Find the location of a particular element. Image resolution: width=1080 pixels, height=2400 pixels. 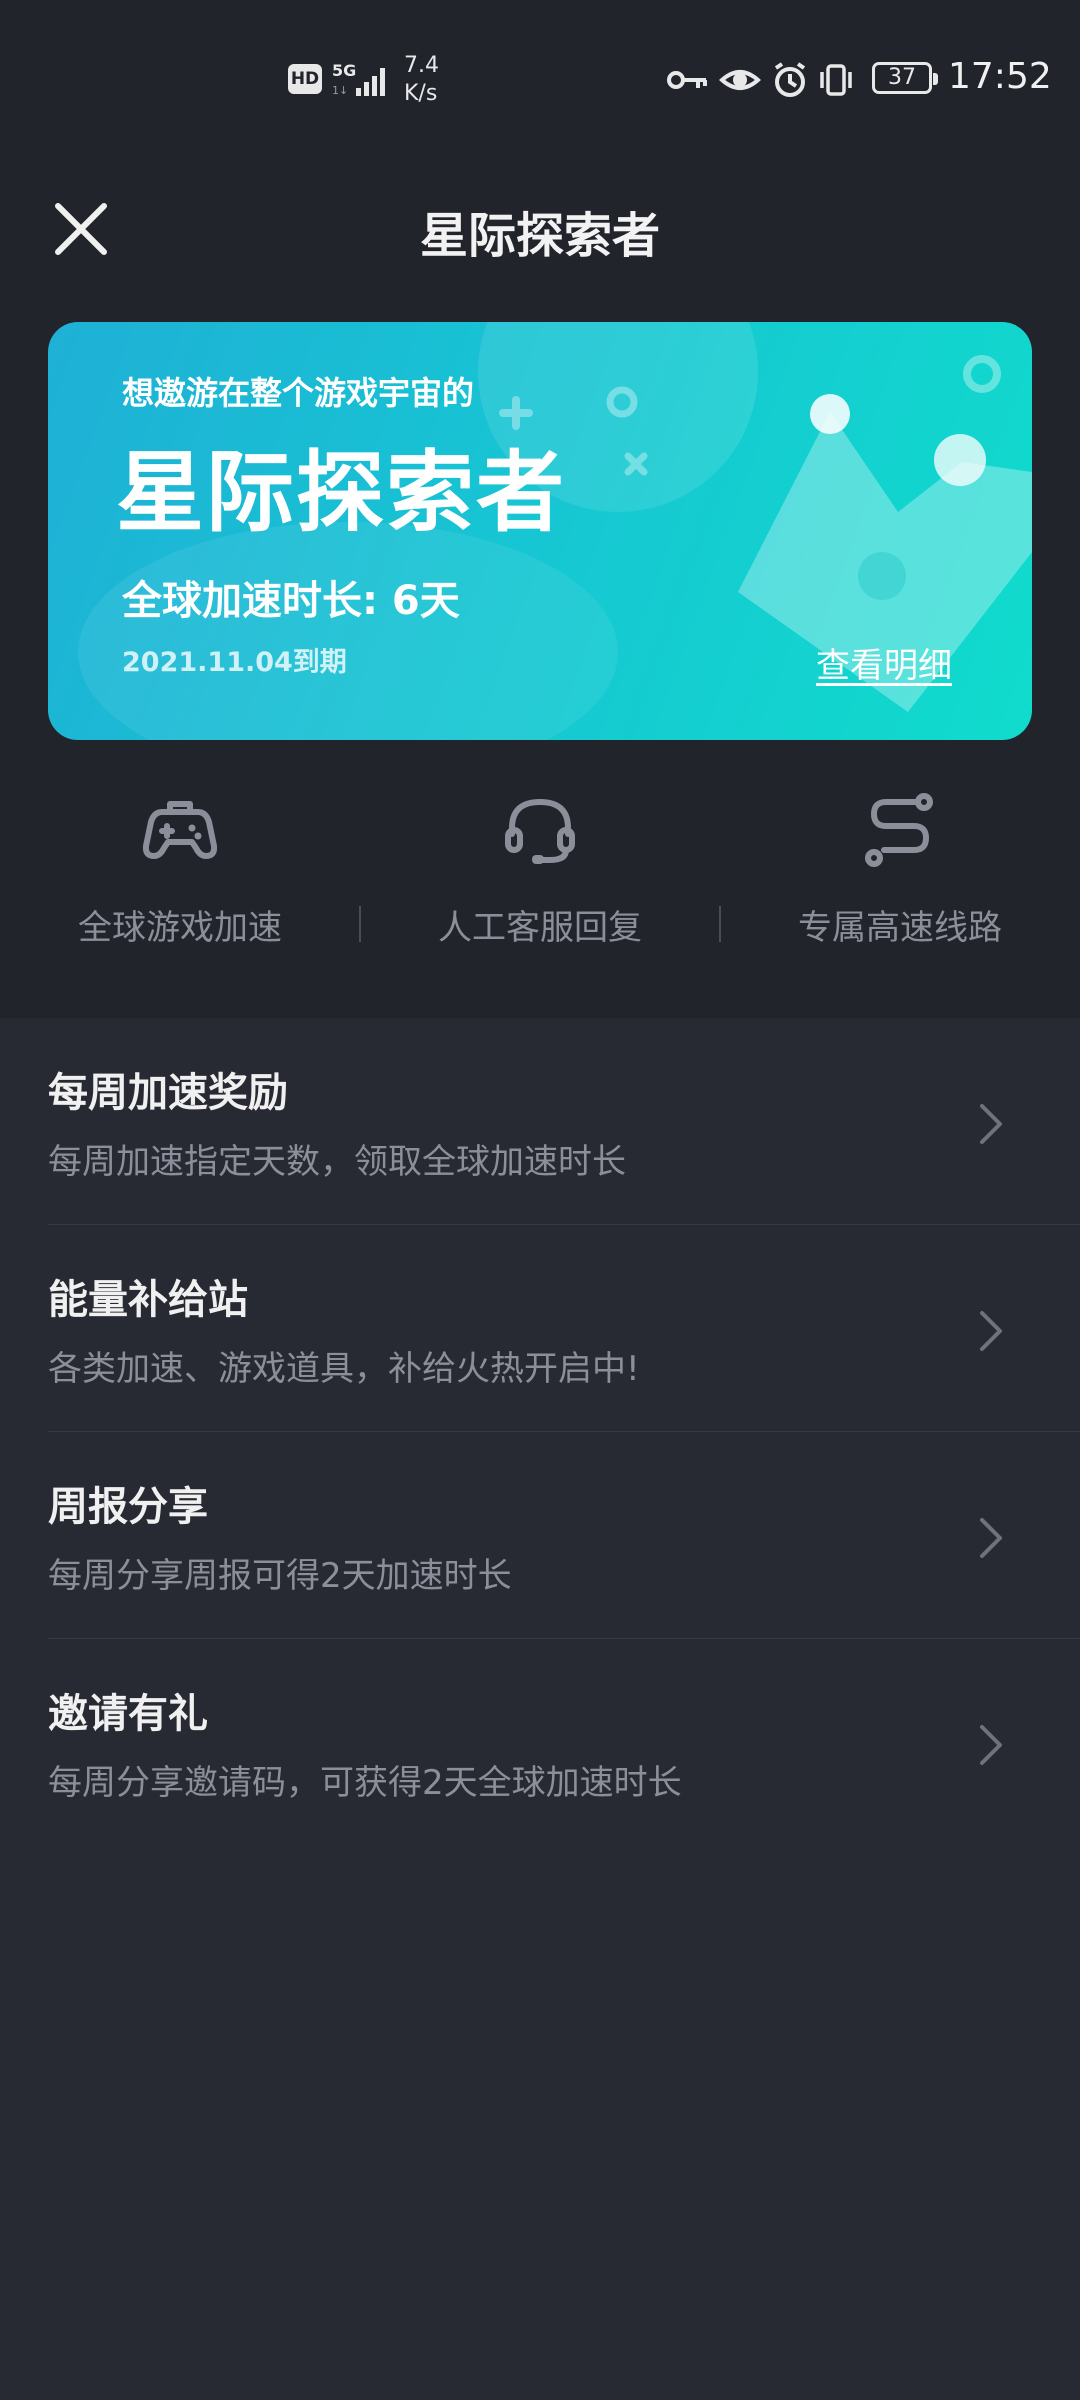

item-title: 周报分享 is located at coordinates (128, 1507).